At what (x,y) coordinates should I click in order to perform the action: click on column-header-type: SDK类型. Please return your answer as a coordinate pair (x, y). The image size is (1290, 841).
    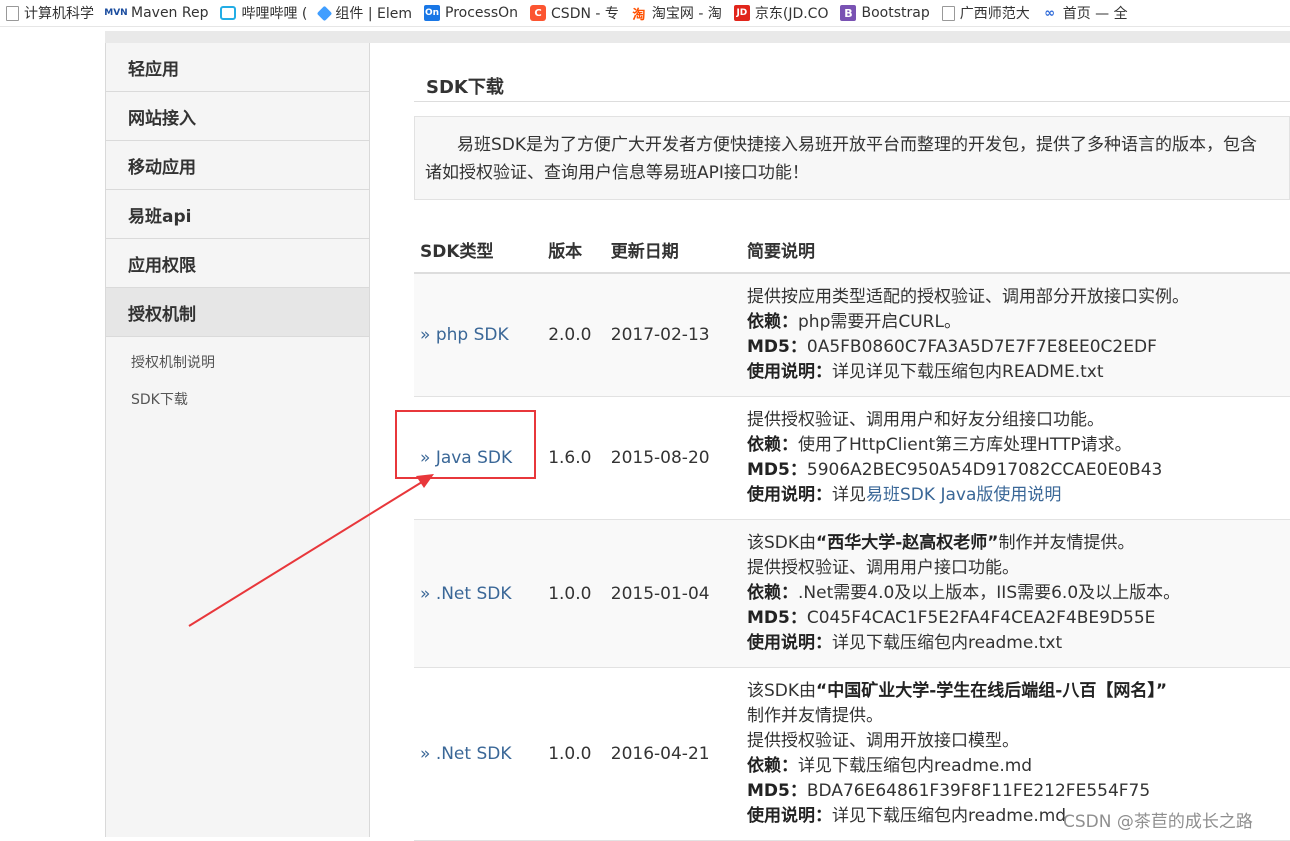
    Looking at the image, I should click on (481, 250).